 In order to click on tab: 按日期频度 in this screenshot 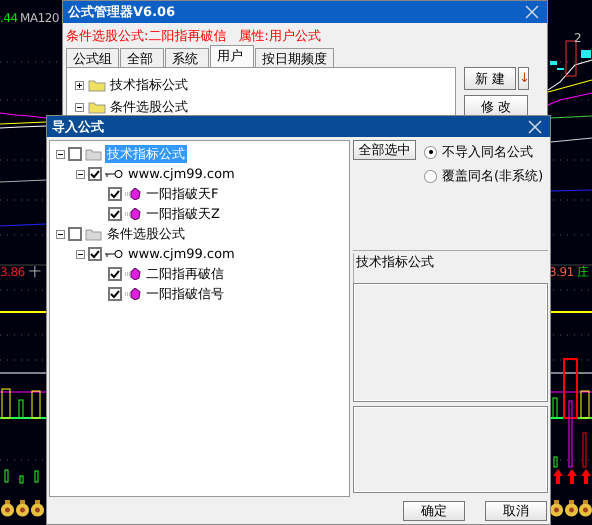, I will do `click(294, 57)`.